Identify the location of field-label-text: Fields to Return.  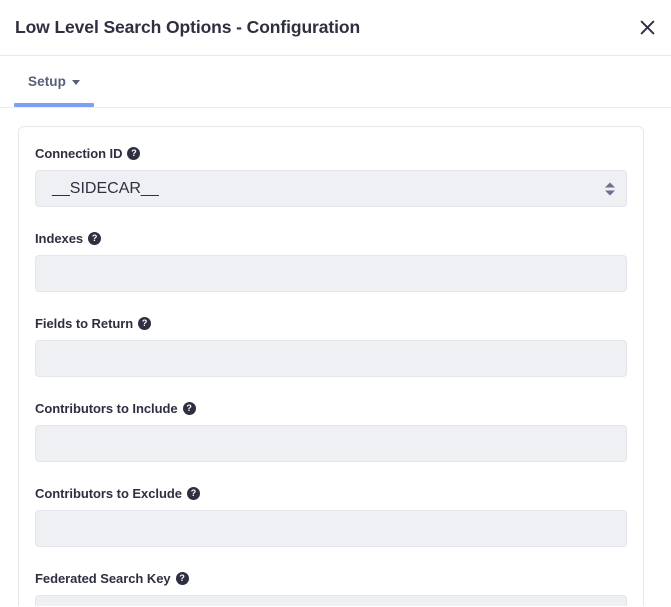
(84, 323).